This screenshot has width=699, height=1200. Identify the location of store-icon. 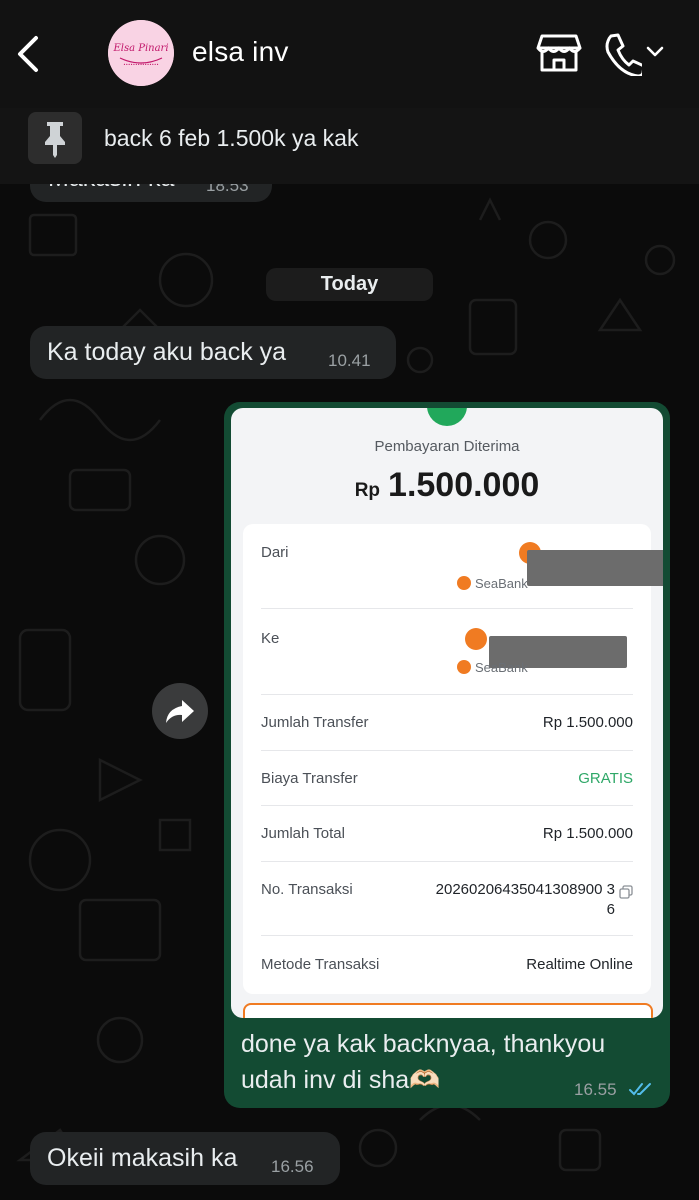
(559, 53).